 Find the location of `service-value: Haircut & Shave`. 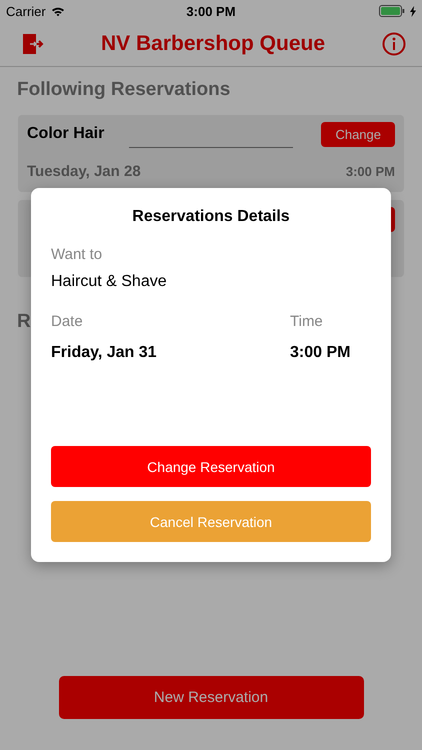

service-value: Haircut & Shave is located at coordinates (109, 282).